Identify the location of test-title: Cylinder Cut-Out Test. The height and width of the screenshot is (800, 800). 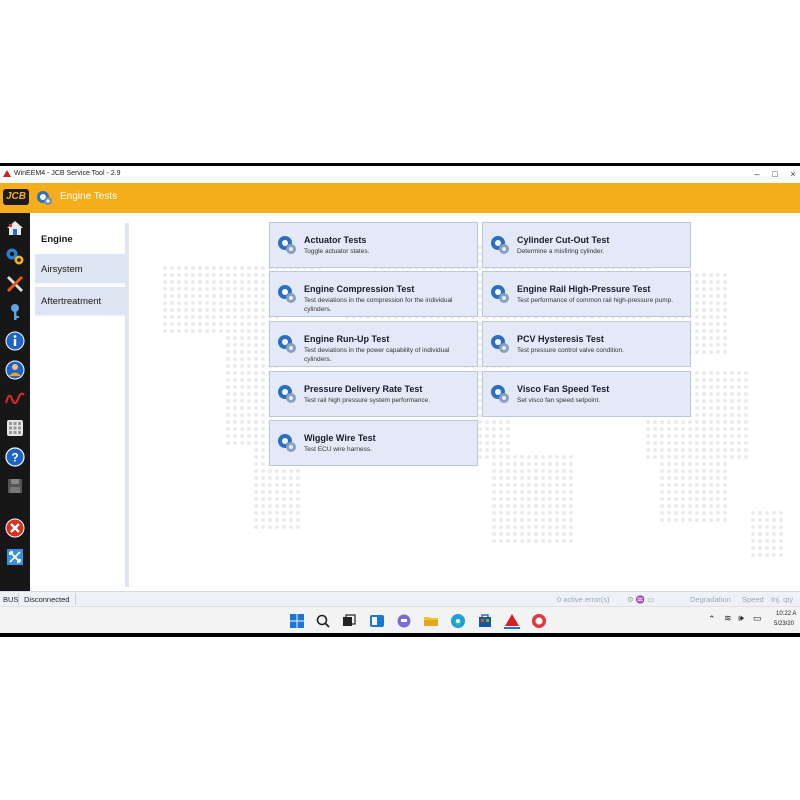
(563, 240).